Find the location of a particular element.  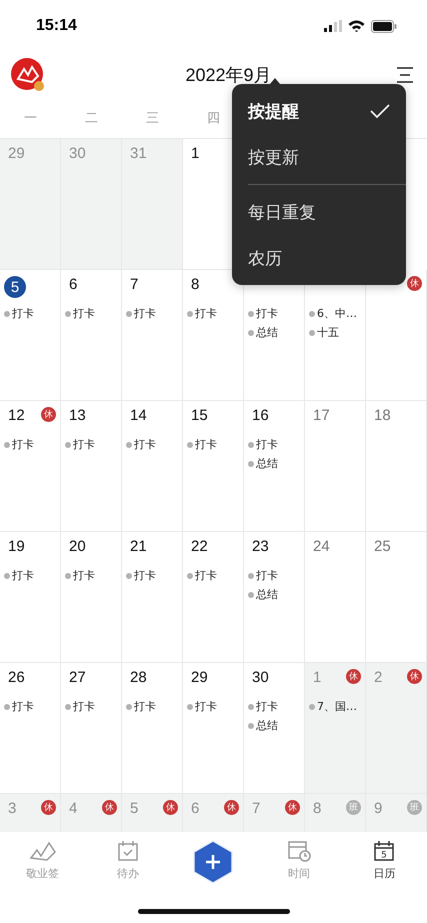

month-title: 2022年9月 is located at coordinates (228, 75).